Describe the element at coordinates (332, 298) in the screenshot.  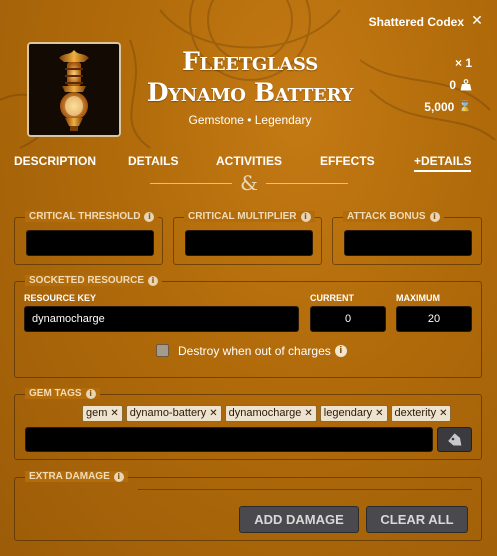
I see `current-label: CURRENT` at that location.